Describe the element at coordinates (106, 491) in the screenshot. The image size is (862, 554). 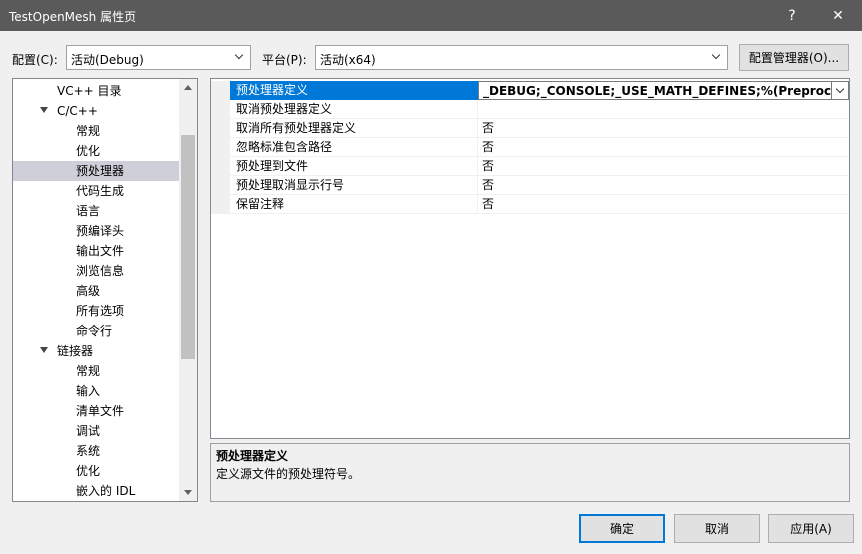
I see `tree-item-label: 嵌入的 IDL` at that location.